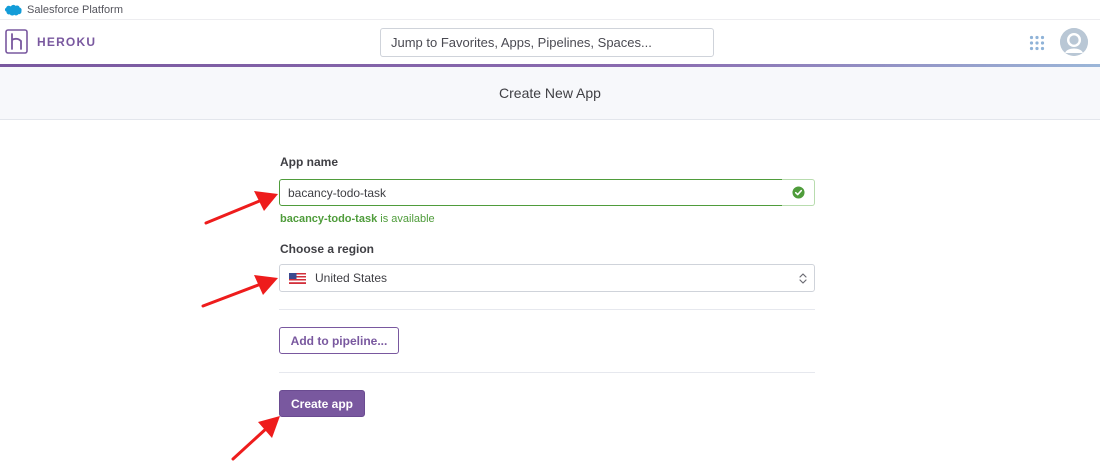 The width and height of the screenshot is (1100, 473). I want to click on region-label: Choose a region, so click(327, 249).